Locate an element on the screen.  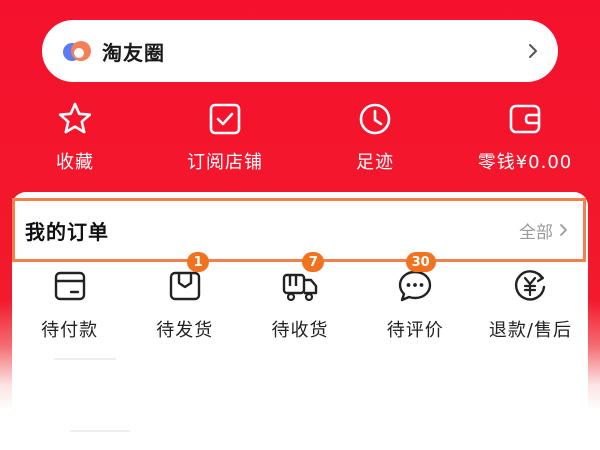
view-all-label: 全部 is located at coordinates (536, 232).